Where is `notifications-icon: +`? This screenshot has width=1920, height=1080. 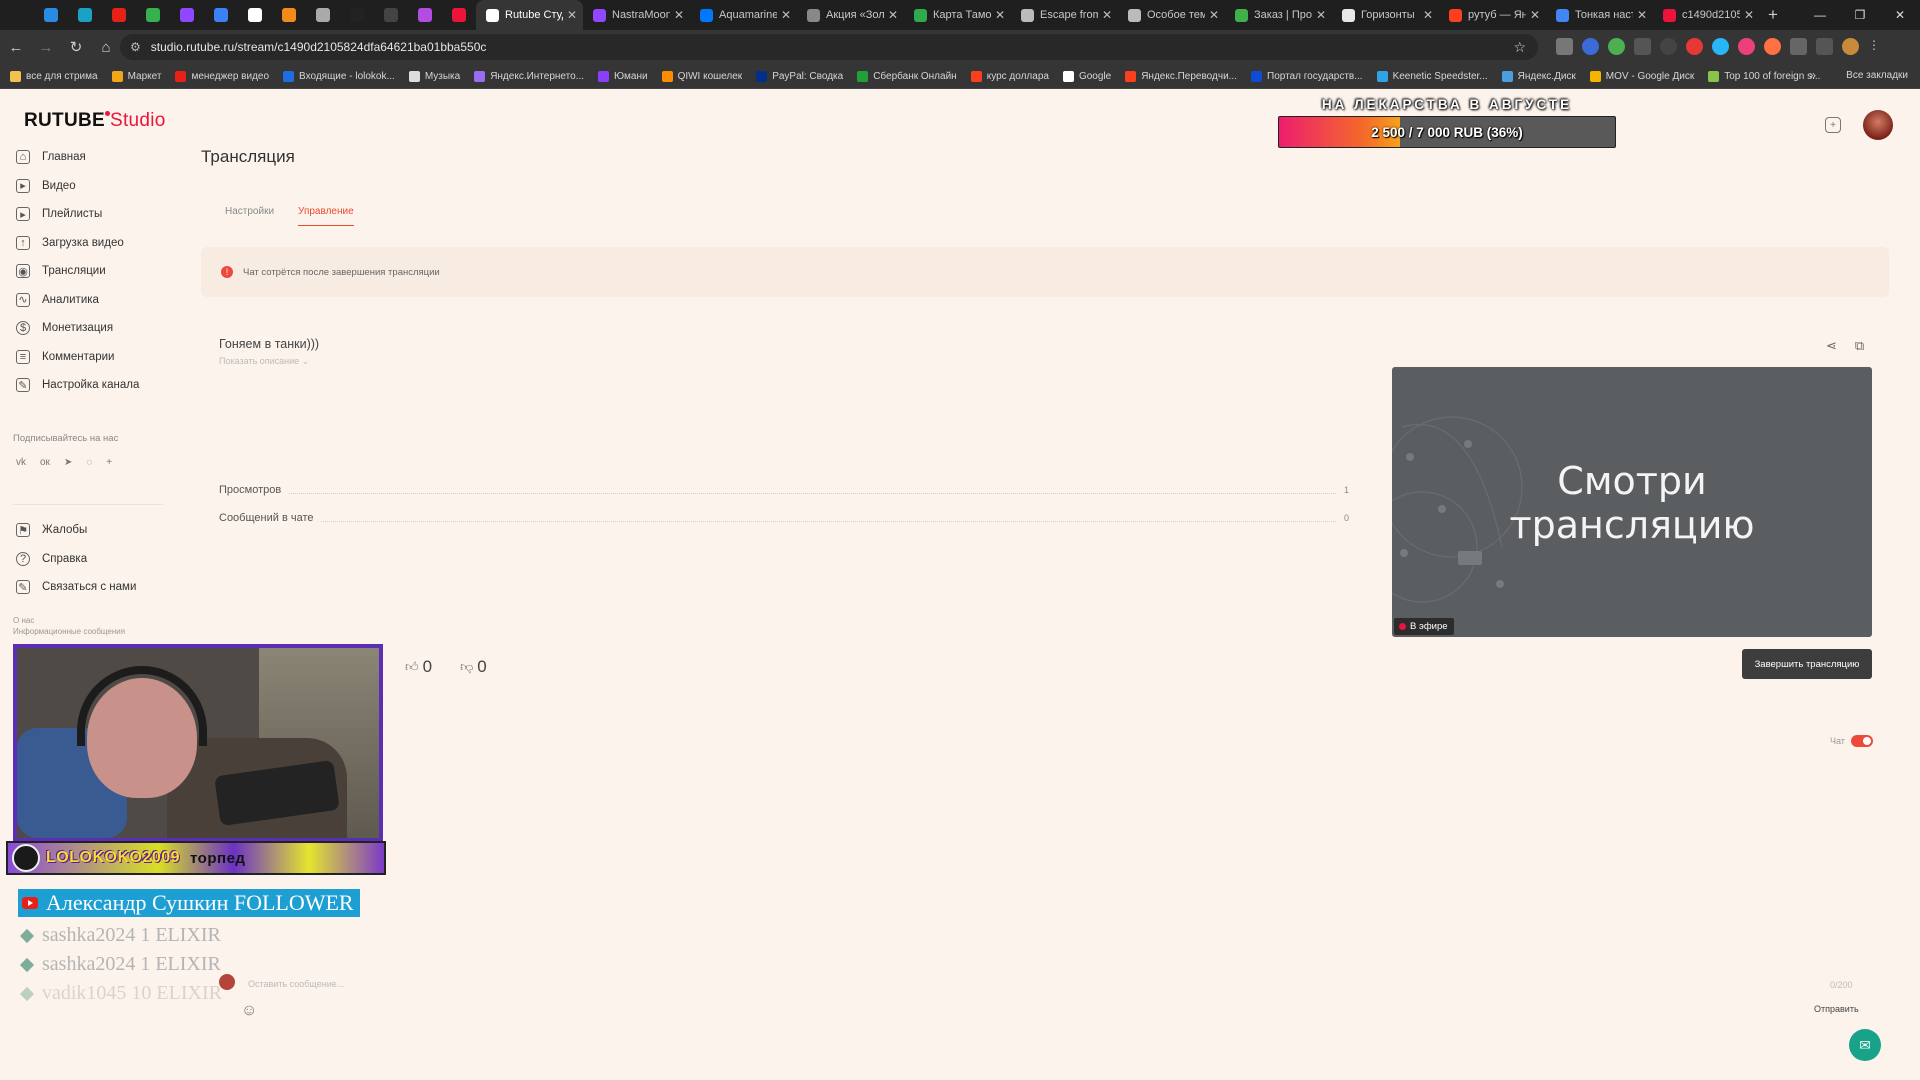 notifications-icon: + is located at coordinates (1833, 125).